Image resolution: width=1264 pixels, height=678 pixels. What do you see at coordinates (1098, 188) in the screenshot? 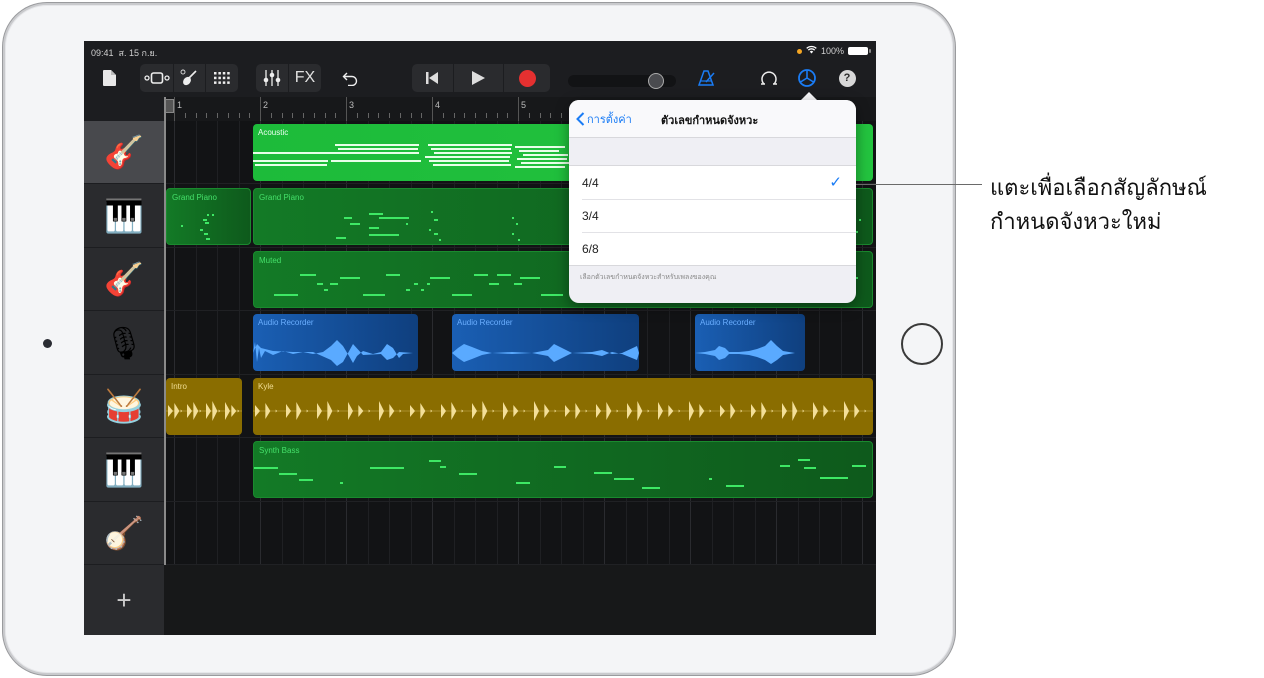
I see `callout-line-1: แตะเพื่อเลือกสัญลักษณ์` at bounding box center [1098, 188].